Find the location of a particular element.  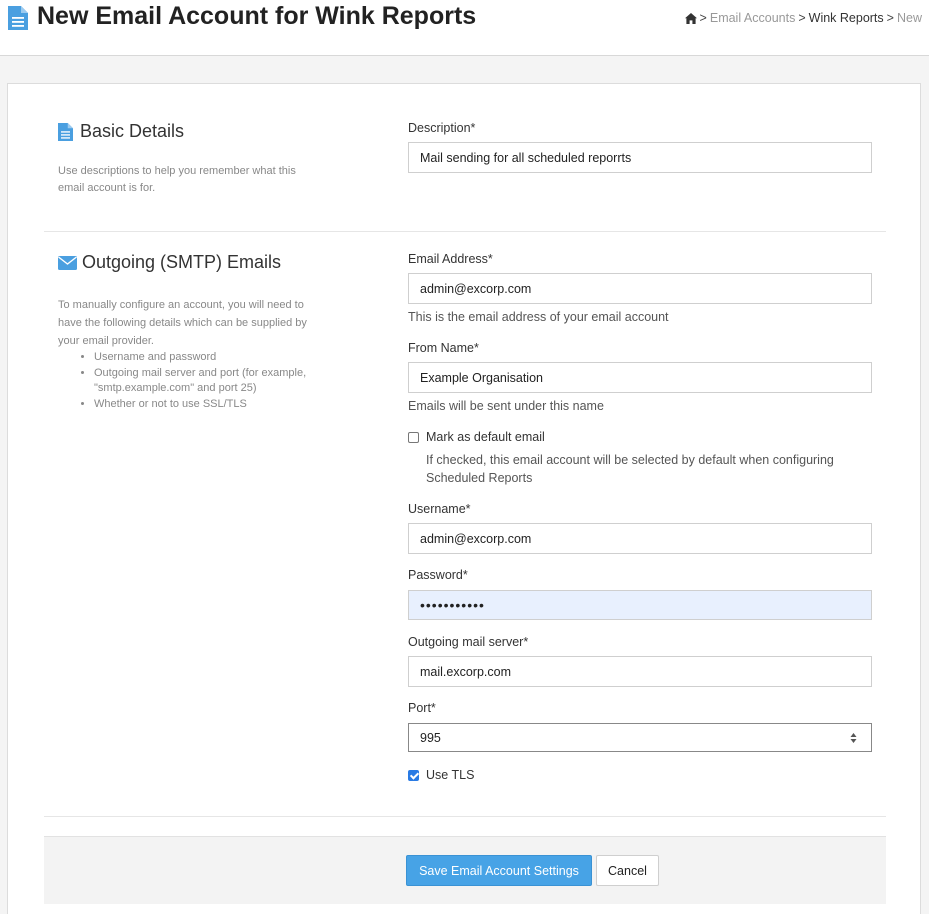

breadcrumb: > Email Accounts > Wink Reports > New is located at coordinates (803, 18).